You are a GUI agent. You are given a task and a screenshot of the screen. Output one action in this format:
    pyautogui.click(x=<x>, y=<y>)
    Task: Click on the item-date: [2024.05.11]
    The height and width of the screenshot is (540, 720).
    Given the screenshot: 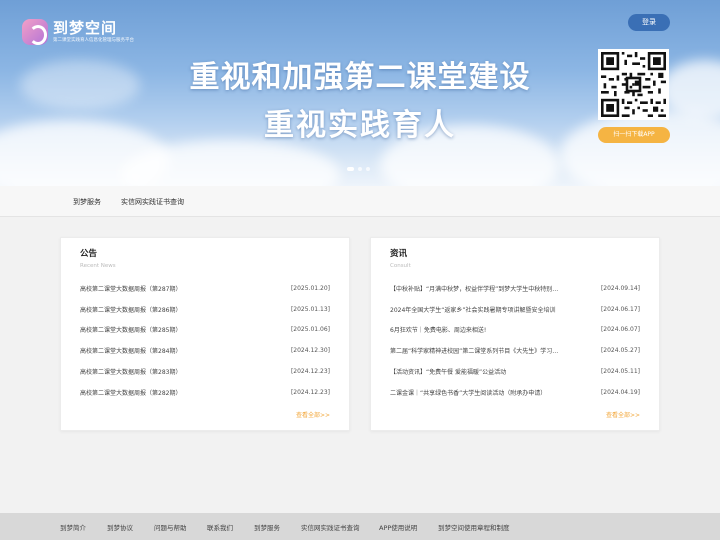 What is the action you would take?
    pyautogui.click(x=620, y=372)
    